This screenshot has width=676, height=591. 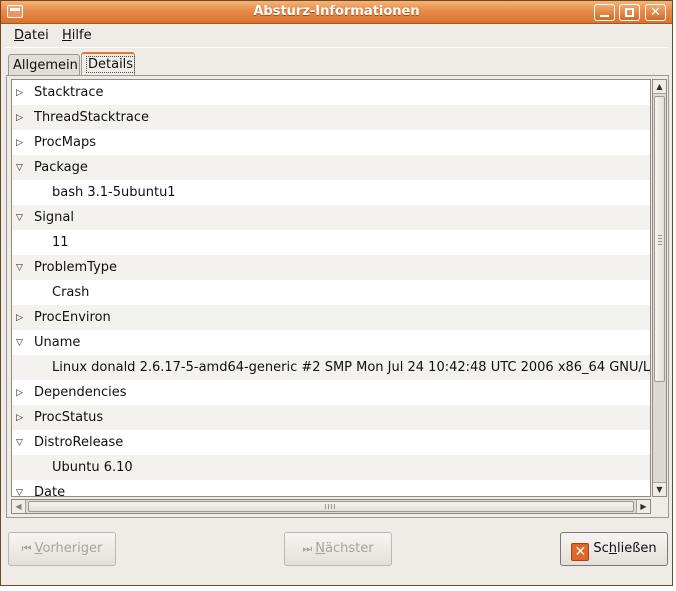 What do you see at coordinates (111, 64) in the screenshot?
I see `tab-details-label: Details` at bounding box center [111, 64].